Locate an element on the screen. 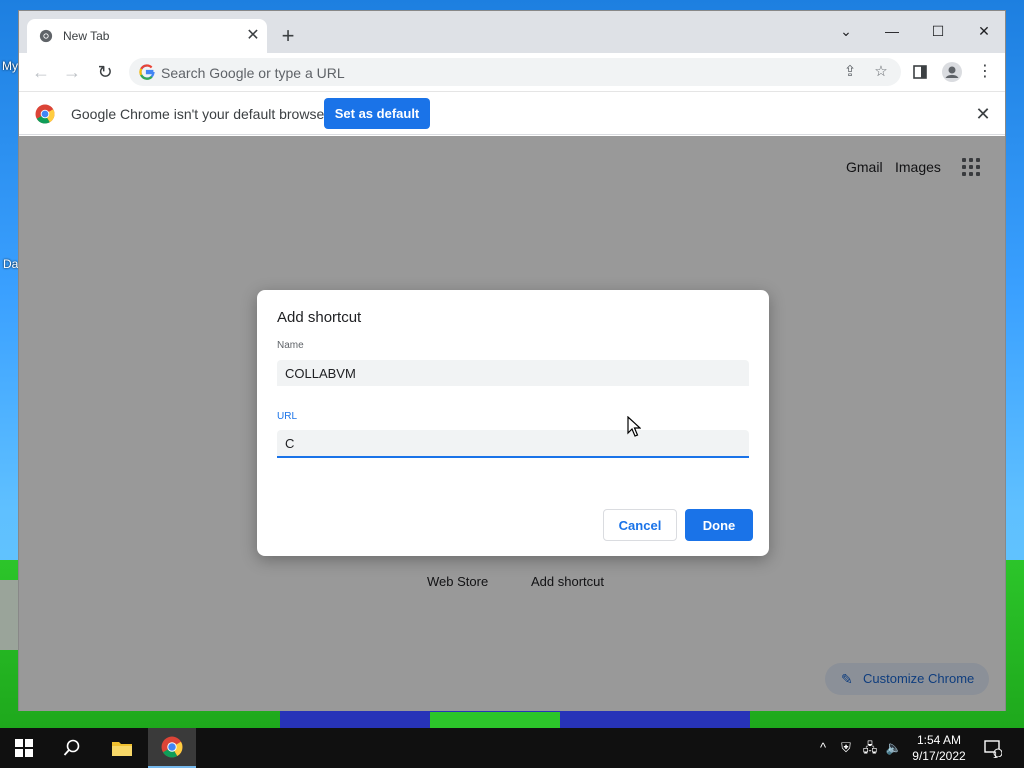 This screenshot has height=768, width=1024. network-icon: 🖧 is located at coordinates (870, 748).